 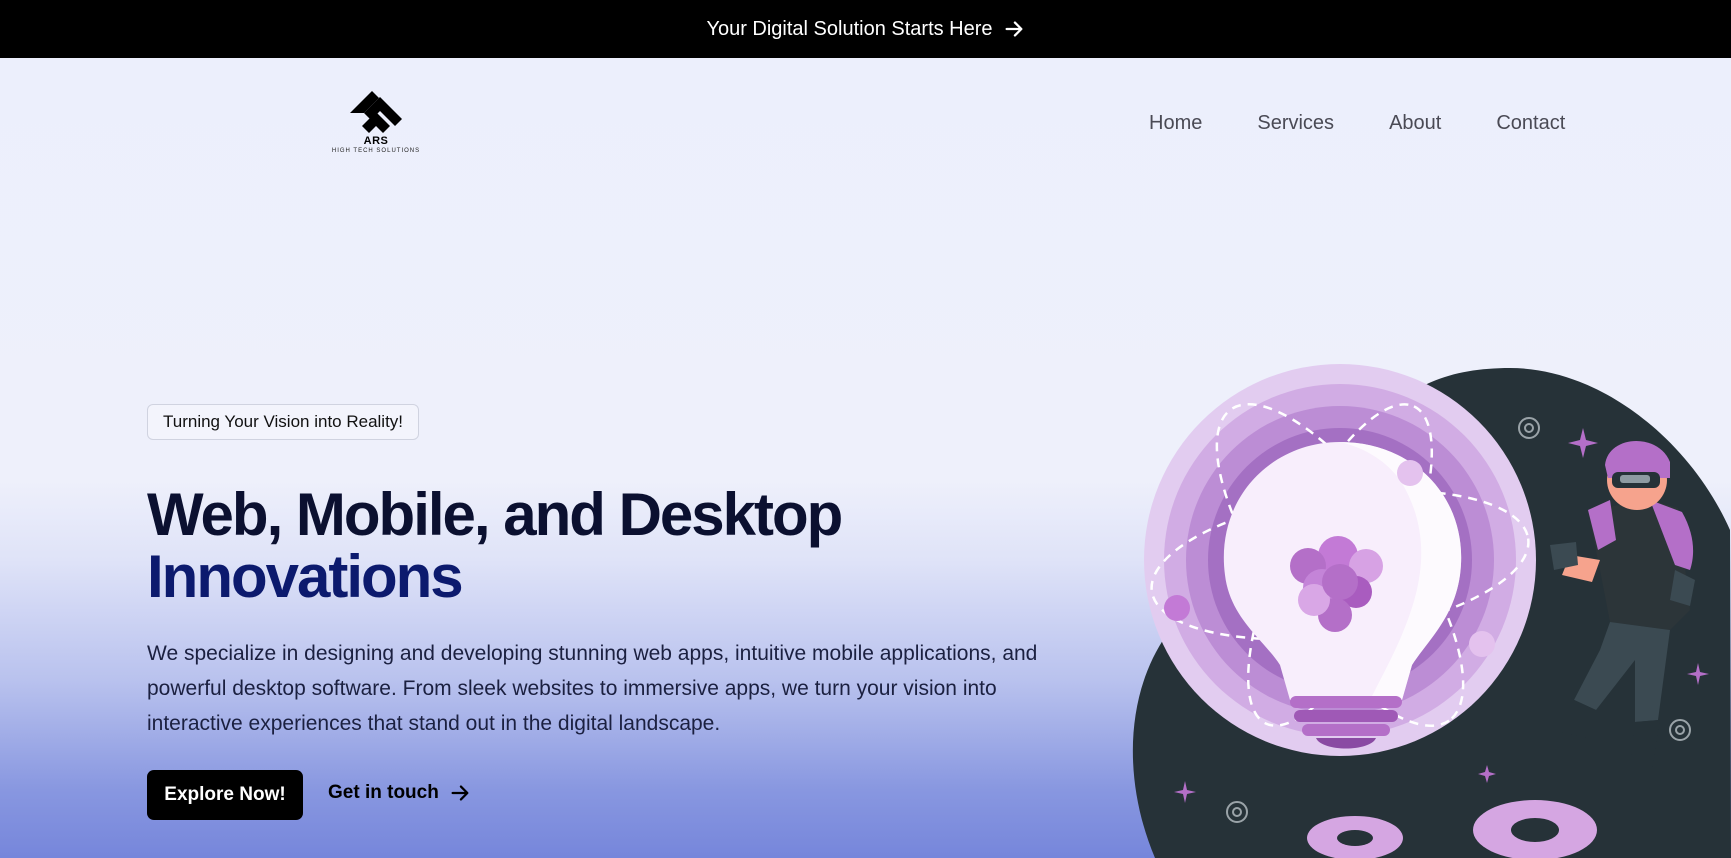 What do you see at coordinates (225, 795) in the screenshot?
I see `explore-now-button: Explore Now!` at bounding box center [225, 795].